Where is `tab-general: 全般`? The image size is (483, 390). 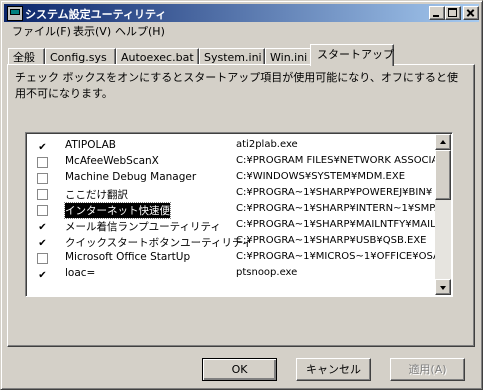 tab-general: 全般 is located at coordinates (26, 56).